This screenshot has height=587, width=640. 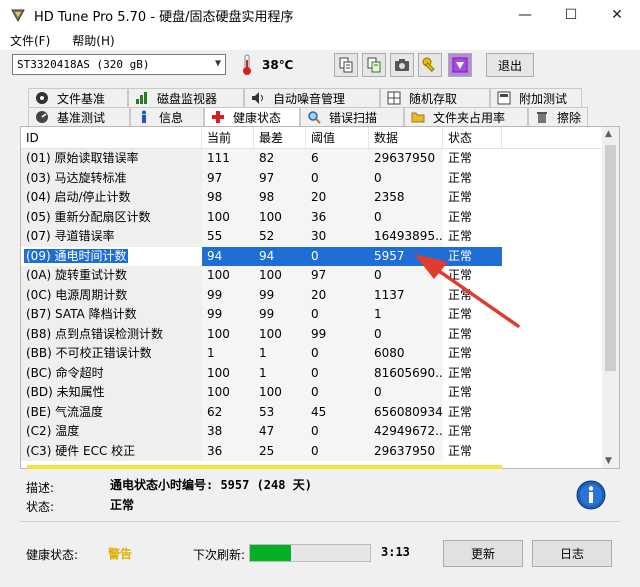 What do you see at coordinates (228, 432) in the screenshot?
I see `cell-current: 38` at bounding box center [228, 432].